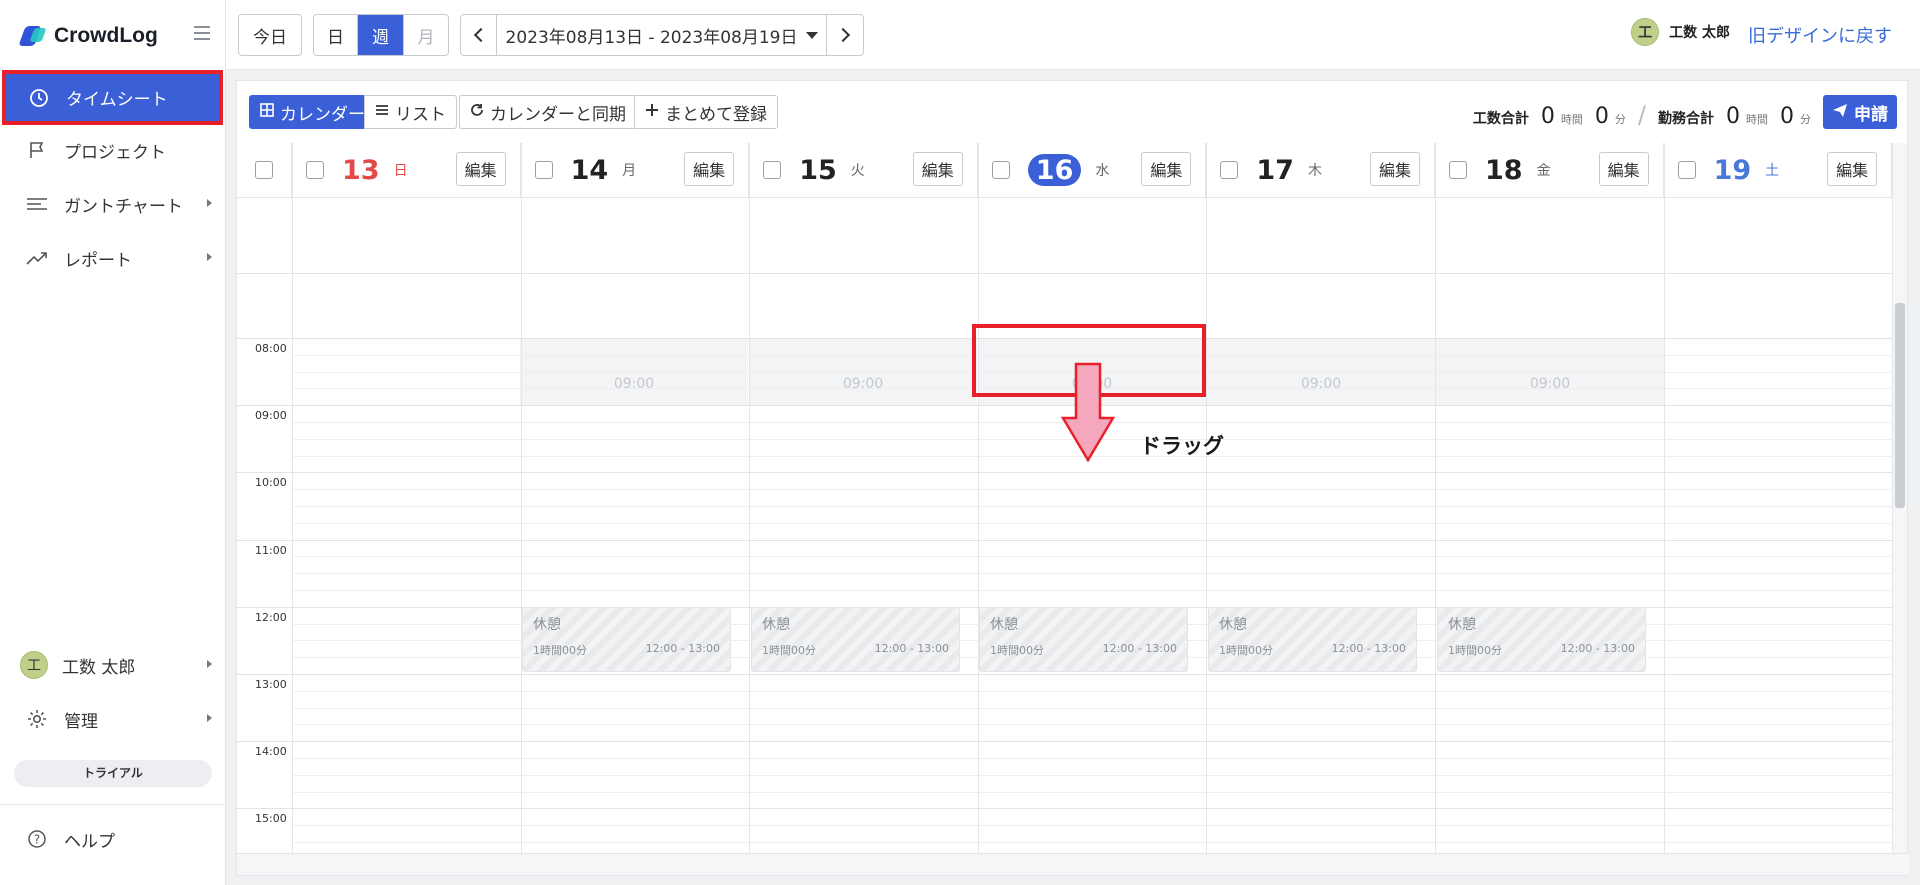 The image size is (1920, 885). What do you see at coordinates (37, 150) in the screenshot?
I see `flag-icon` at bounding box center [37, 150].